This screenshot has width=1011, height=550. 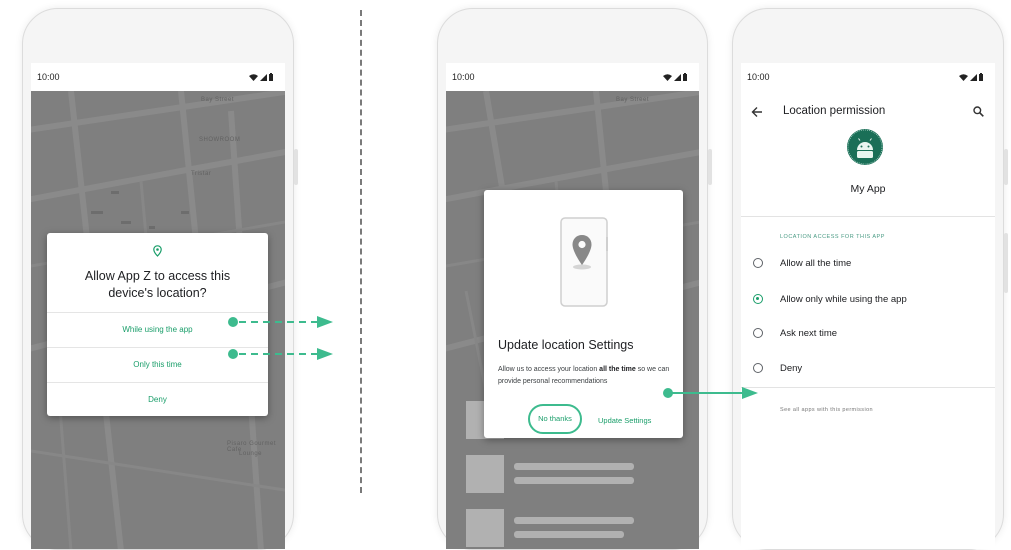 What do you see at coordinates (624, 420) in the screenshot?
I see `update-settings-button: Update Settings` at bounding box center [624, 420].